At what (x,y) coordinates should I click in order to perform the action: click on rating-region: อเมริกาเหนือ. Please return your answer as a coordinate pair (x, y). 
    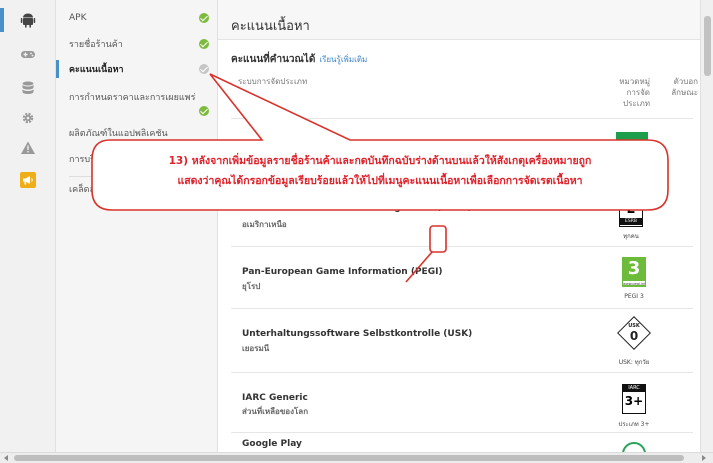
    Looking at the image, I should click on (264, 224).